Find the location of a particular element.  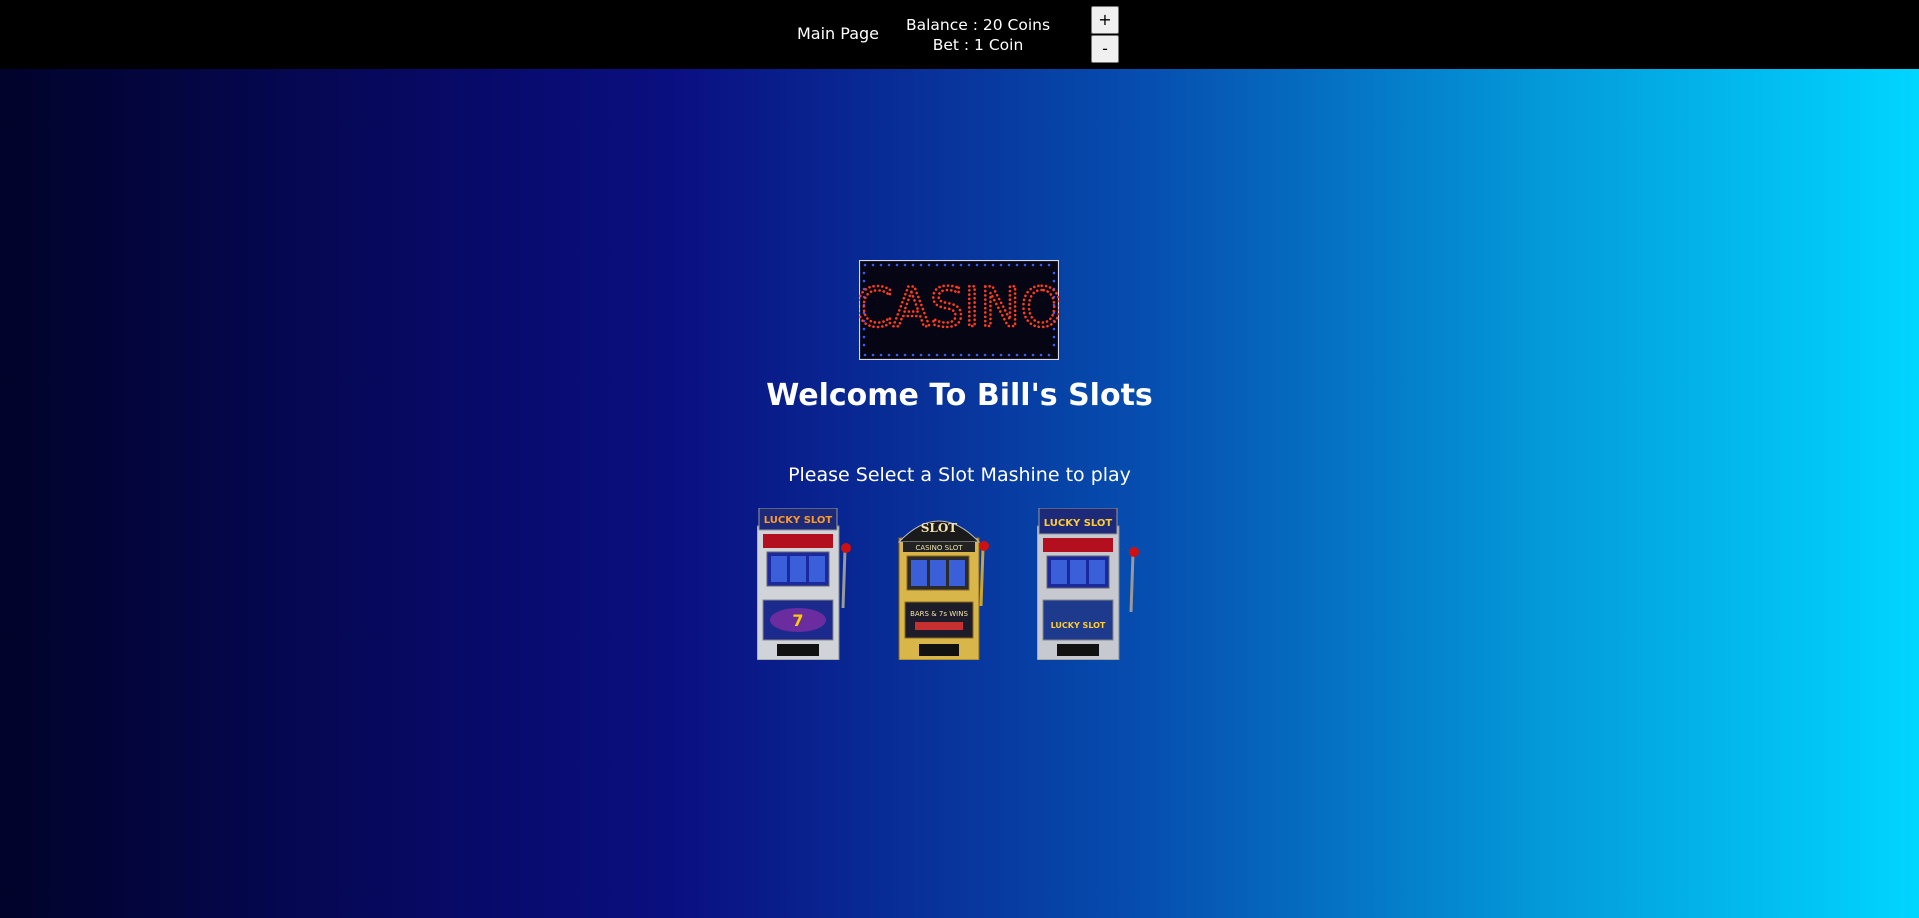

slot-machine-casino-slot-2: SLOT CASINO SLOT BARS & 7s WINS is located at coordinates (948, 584).